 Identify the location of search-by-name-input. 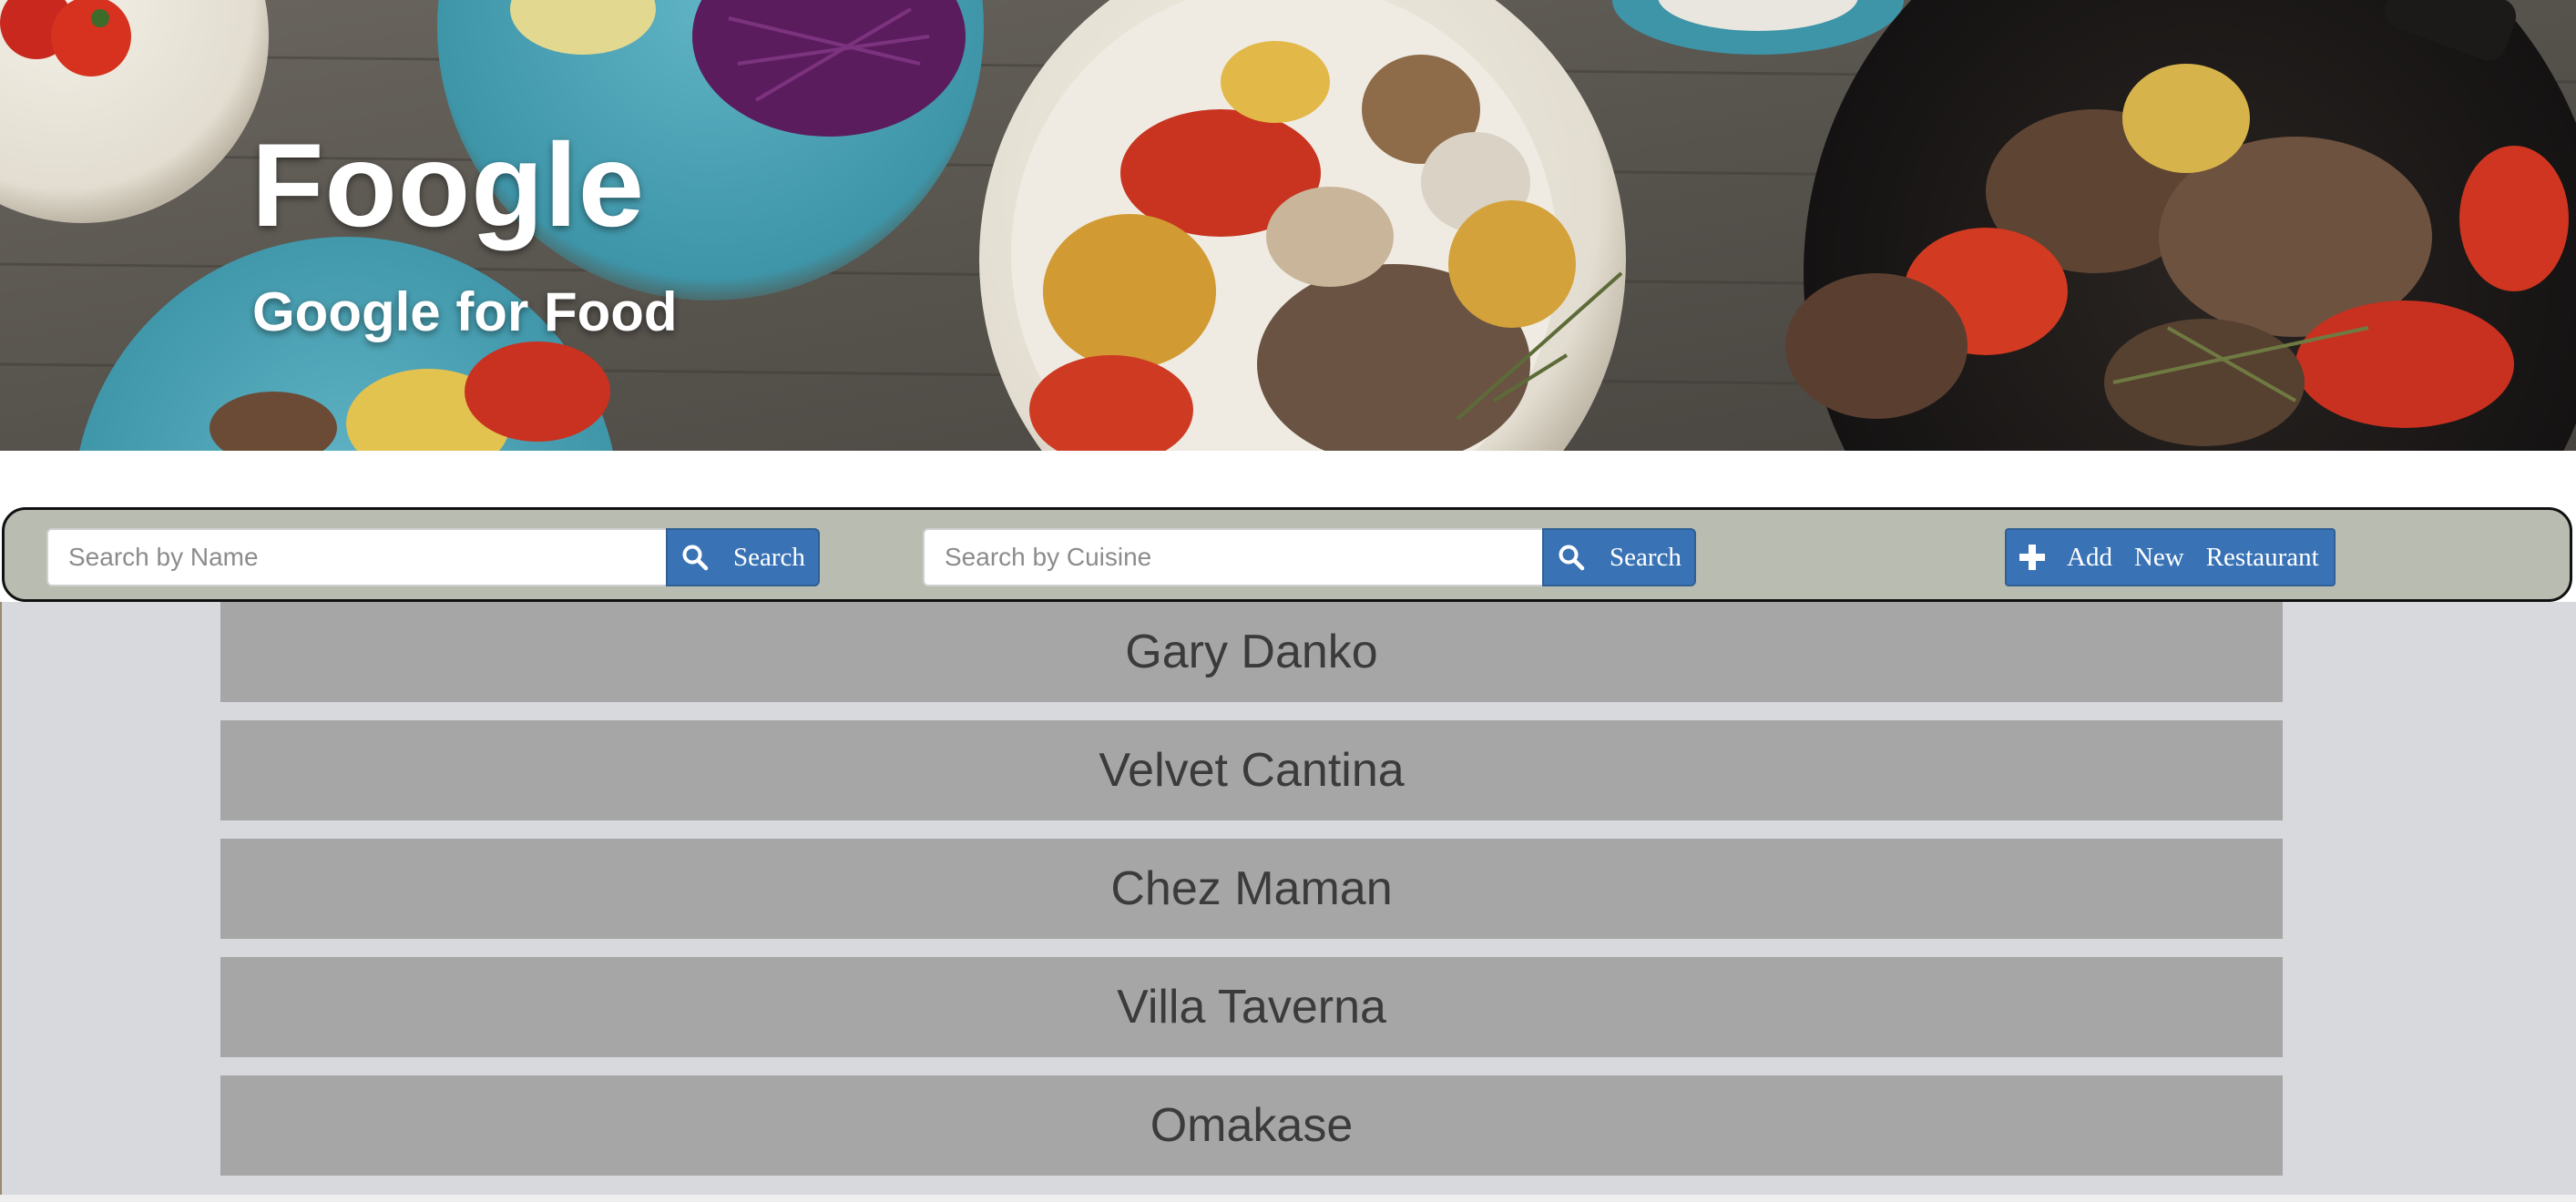
(356, 557).